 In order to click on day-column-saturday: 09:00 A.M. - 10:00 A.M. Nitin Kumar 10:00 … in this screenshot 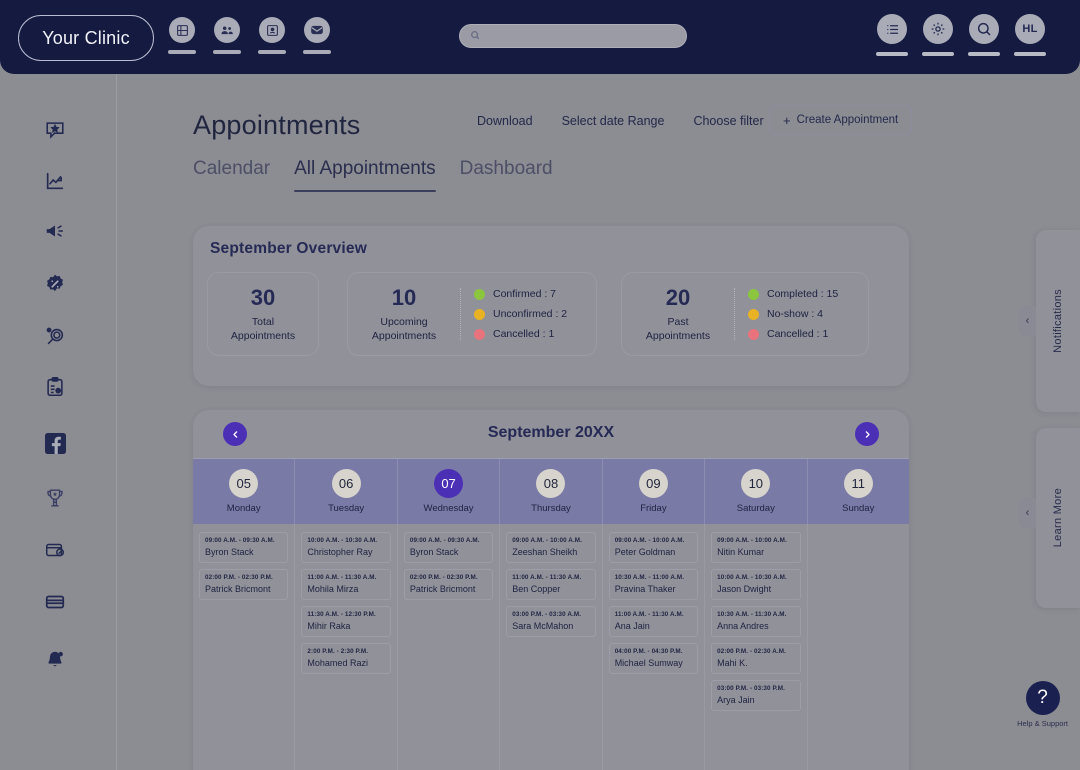, I will do `click(756, 647)`.